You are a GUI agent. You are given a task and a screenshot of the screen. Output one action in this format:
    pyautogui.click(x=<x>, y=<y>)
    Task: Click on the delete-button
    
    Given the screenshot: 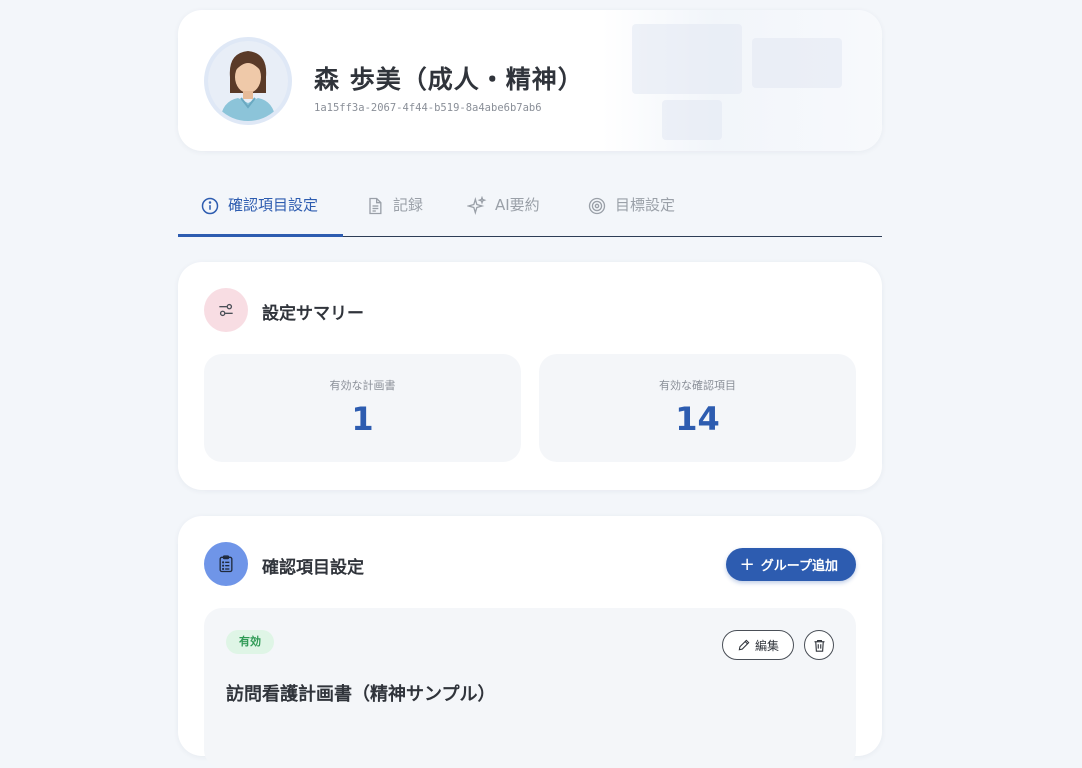 What is the action you would take?
    pyautogui.click(x=819, y=645)
    